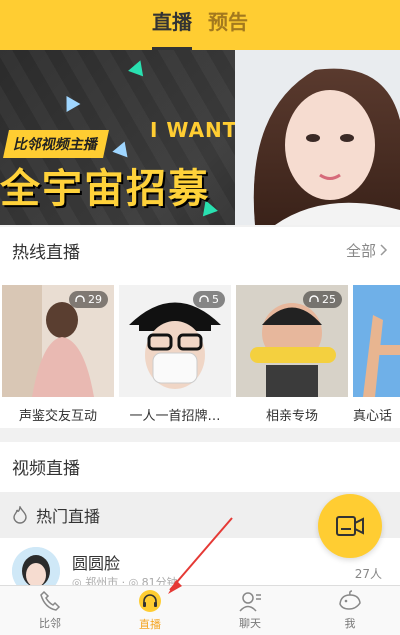  I want to click on listener-count: 25, so click(329, 299).